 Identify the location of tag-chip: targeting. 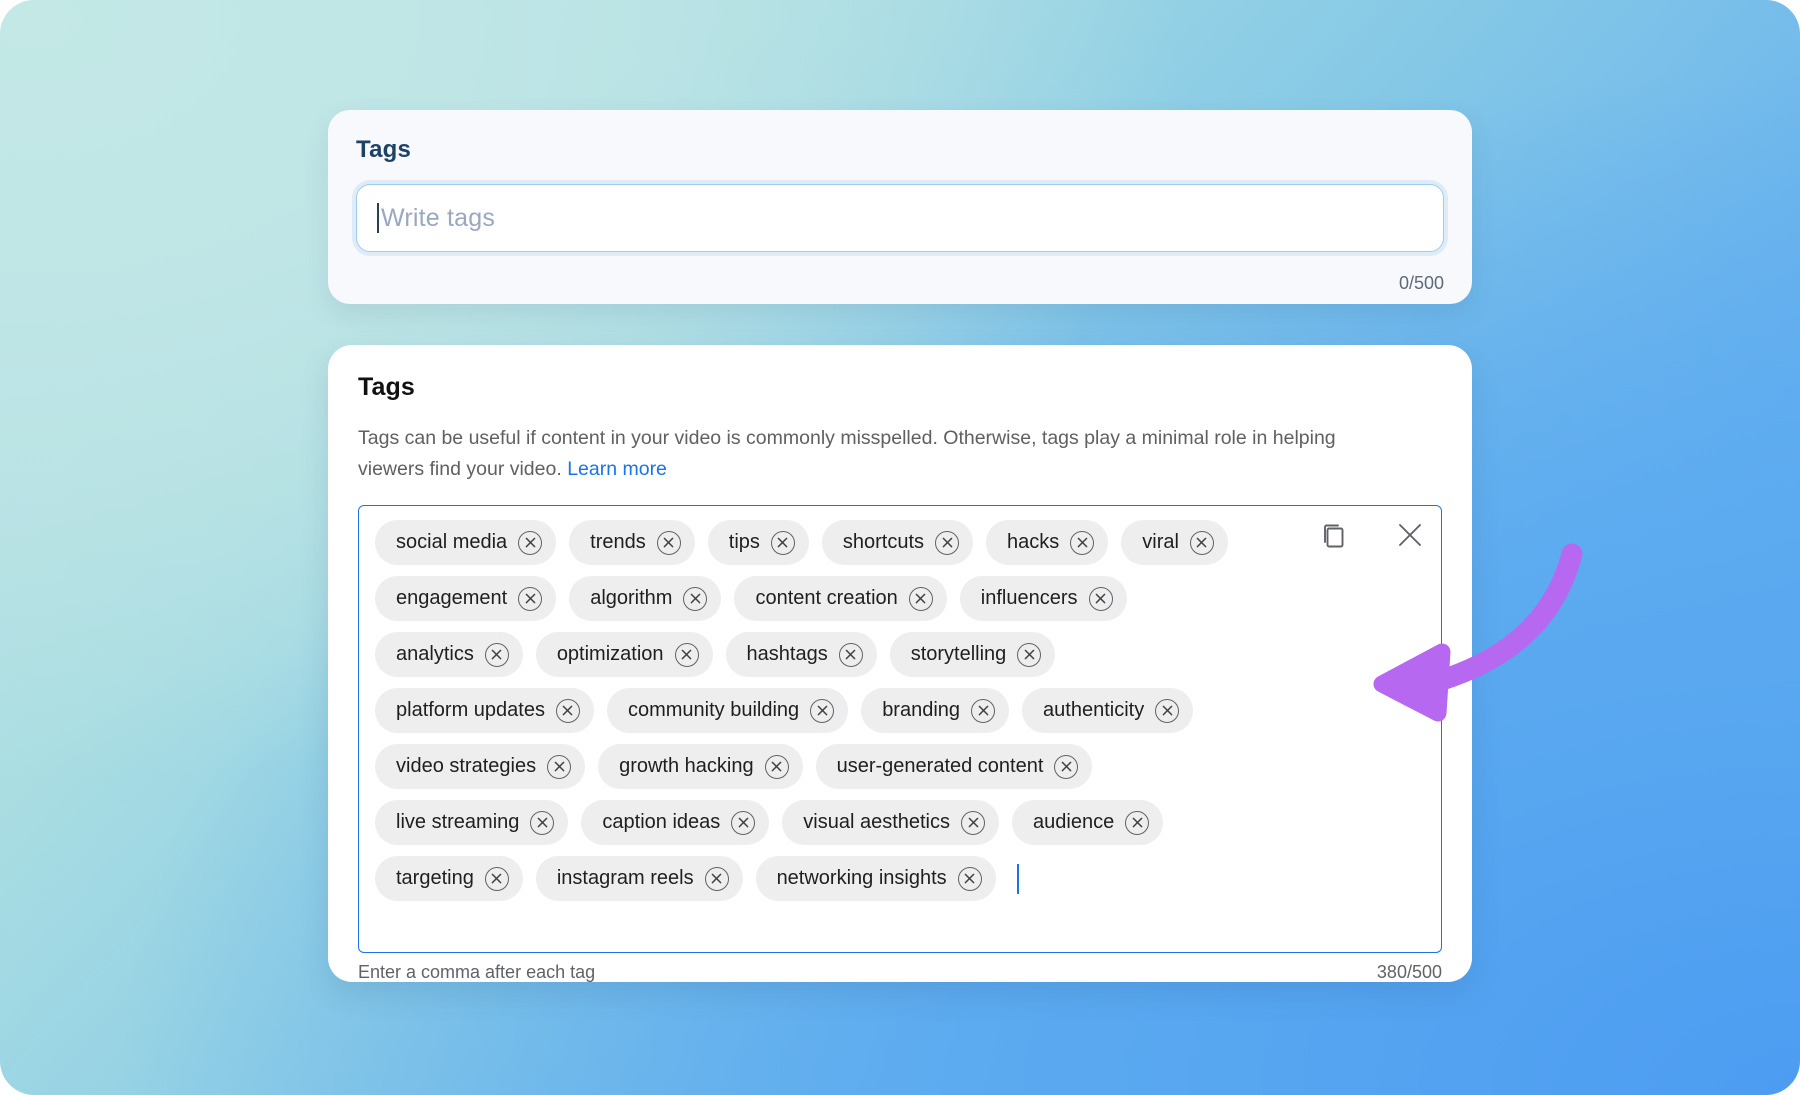
(449, 878).